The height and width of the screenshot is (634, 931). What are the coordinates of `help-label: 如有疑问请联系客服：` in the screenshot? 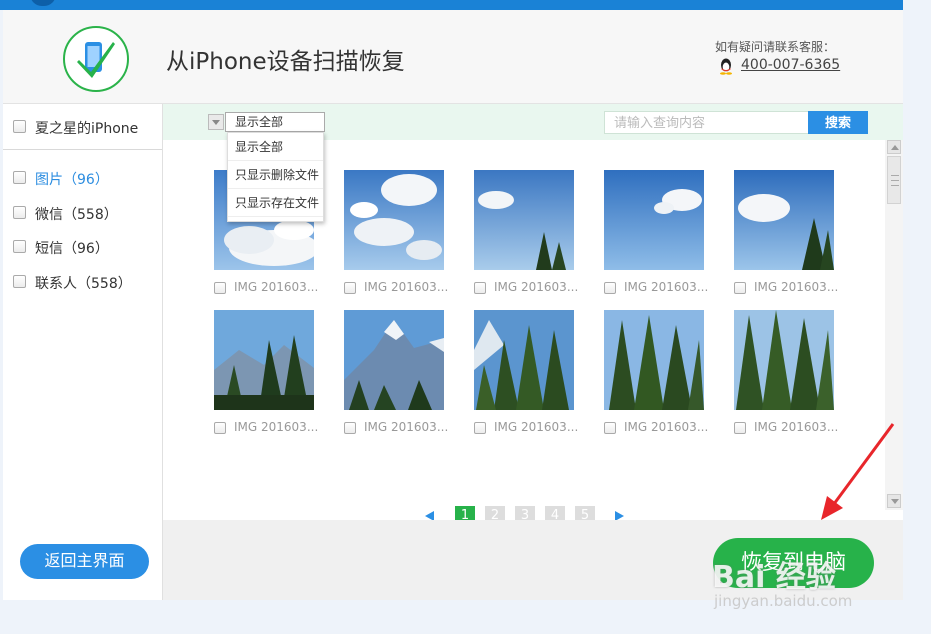 It's located at (774, 47).